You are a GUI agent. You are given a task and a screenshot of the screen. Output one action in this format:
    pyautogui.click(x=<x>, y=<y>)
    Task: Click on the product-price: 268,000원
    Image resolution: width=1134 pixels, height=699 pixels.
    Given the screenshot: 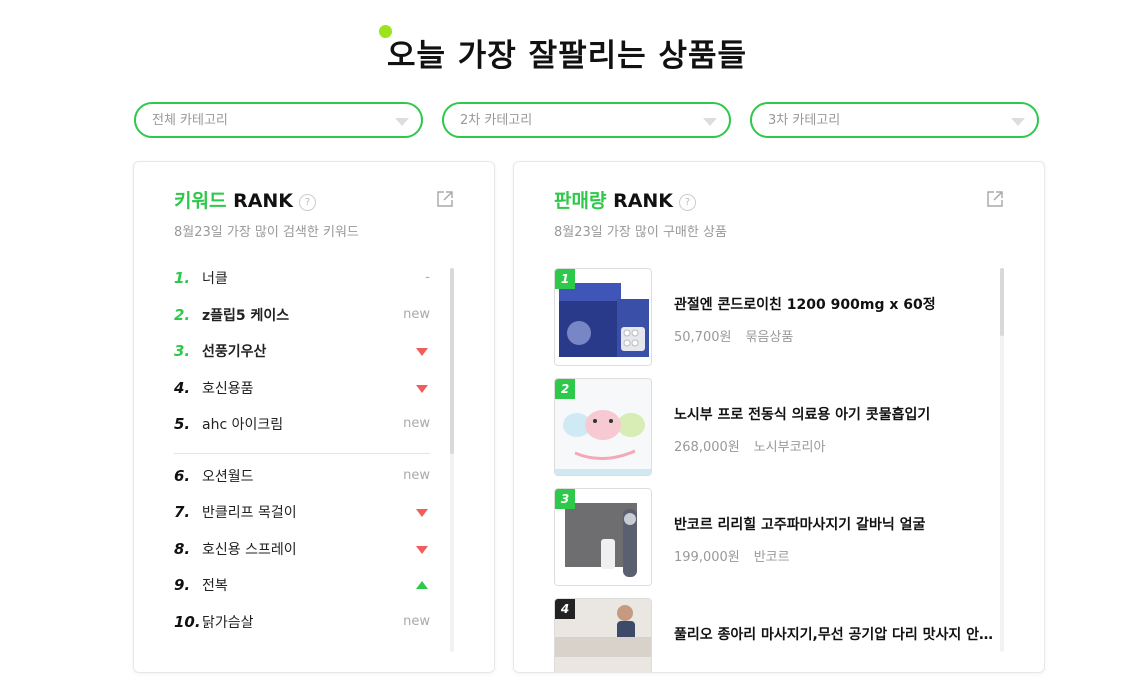 What is the action you would take?
    pyautogui.click(x=707, y=447)
    